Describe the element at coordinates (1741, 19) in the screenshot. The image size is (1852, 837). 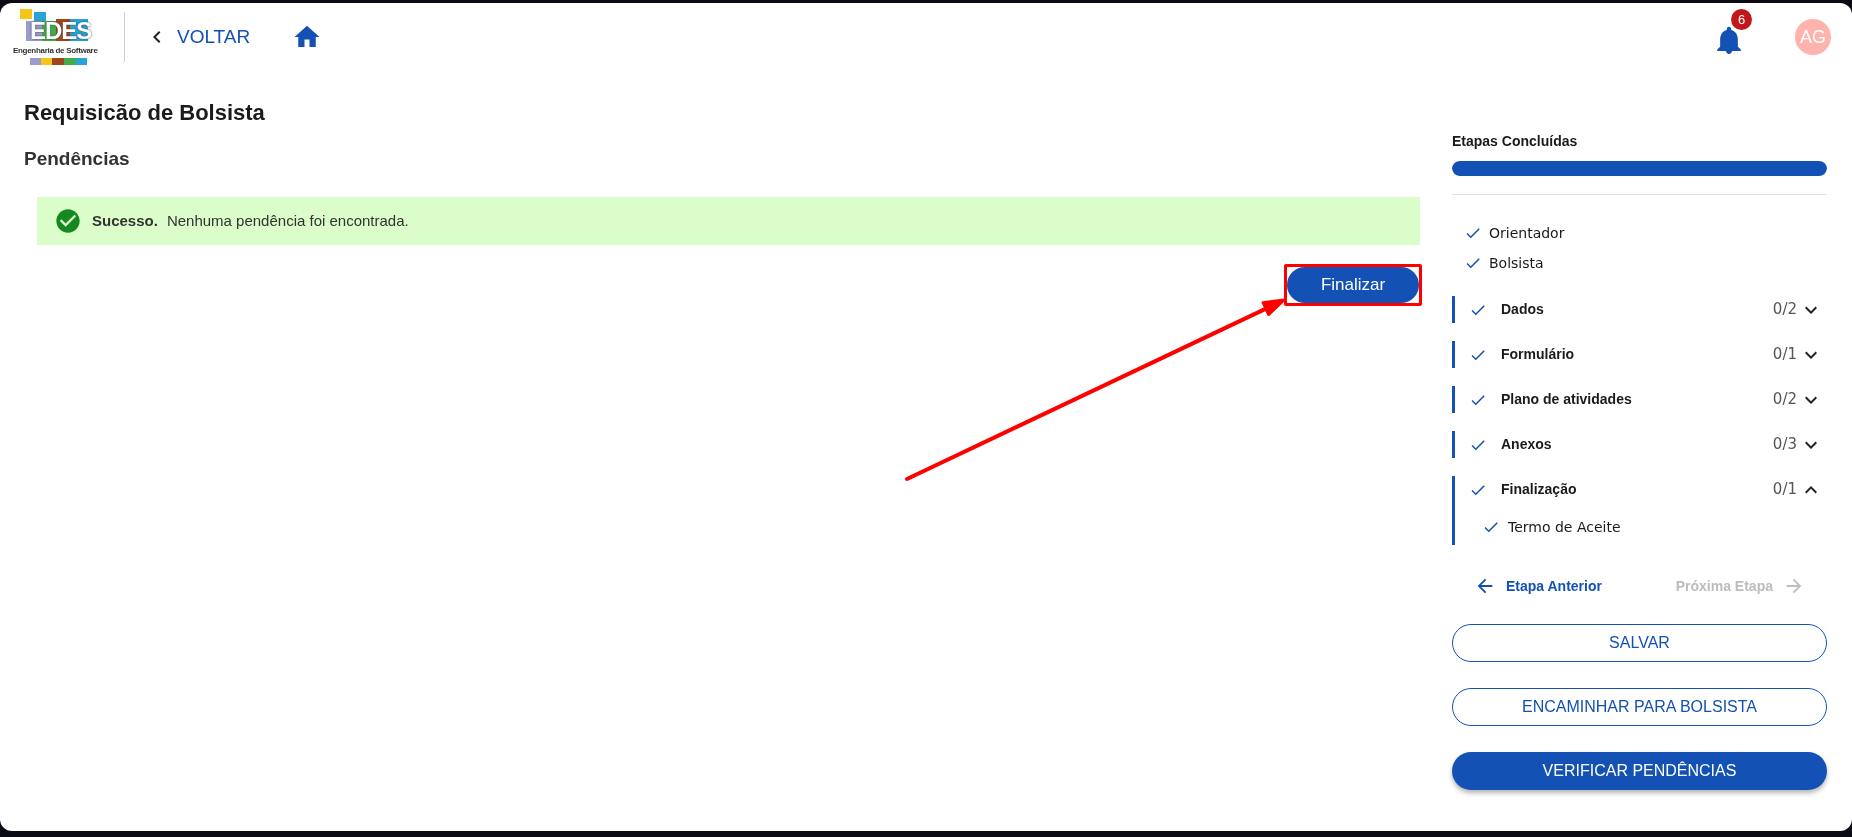
I see `notification-badge: 6` at that location.